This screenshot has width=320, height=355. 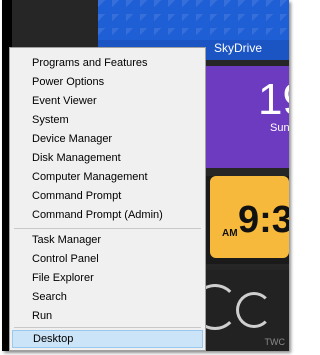 What do you see at coordinates (107, 215) in the screenshot?
I see `menu-item-command-prompt-admin: Command Prompt (Admin)` at bounding box center [107, 215].